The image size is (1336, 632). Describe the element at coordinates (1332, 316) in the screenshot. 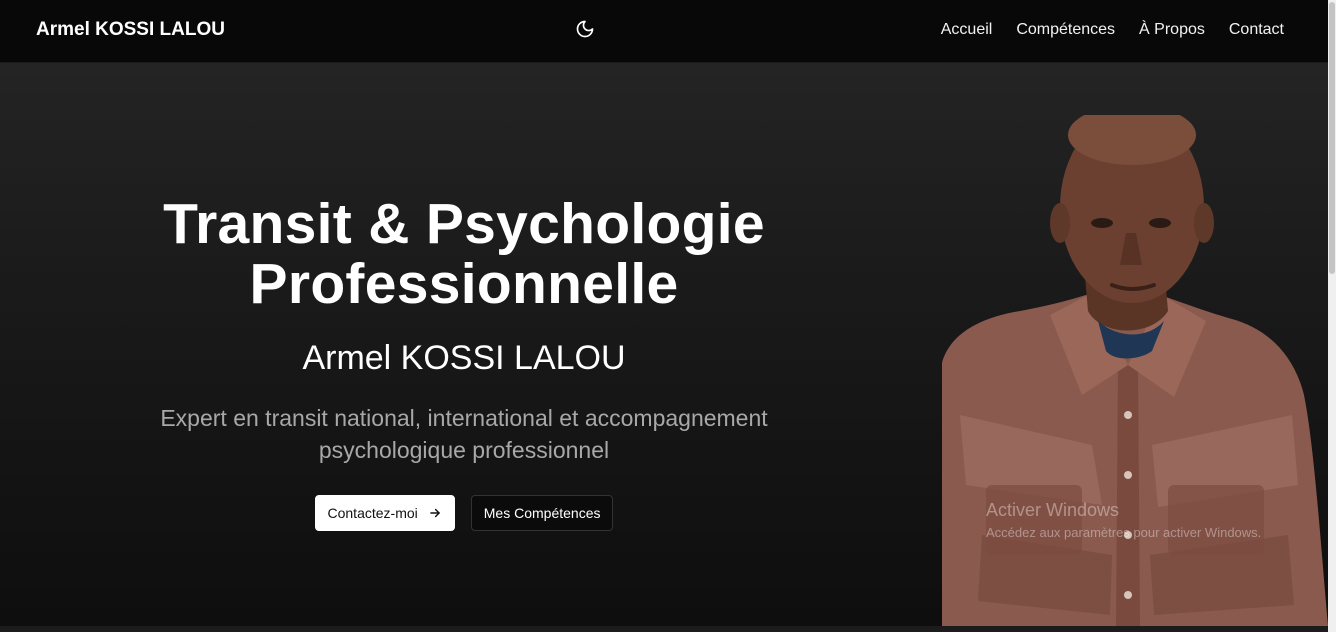

I see `page-scrollbar` at that location.